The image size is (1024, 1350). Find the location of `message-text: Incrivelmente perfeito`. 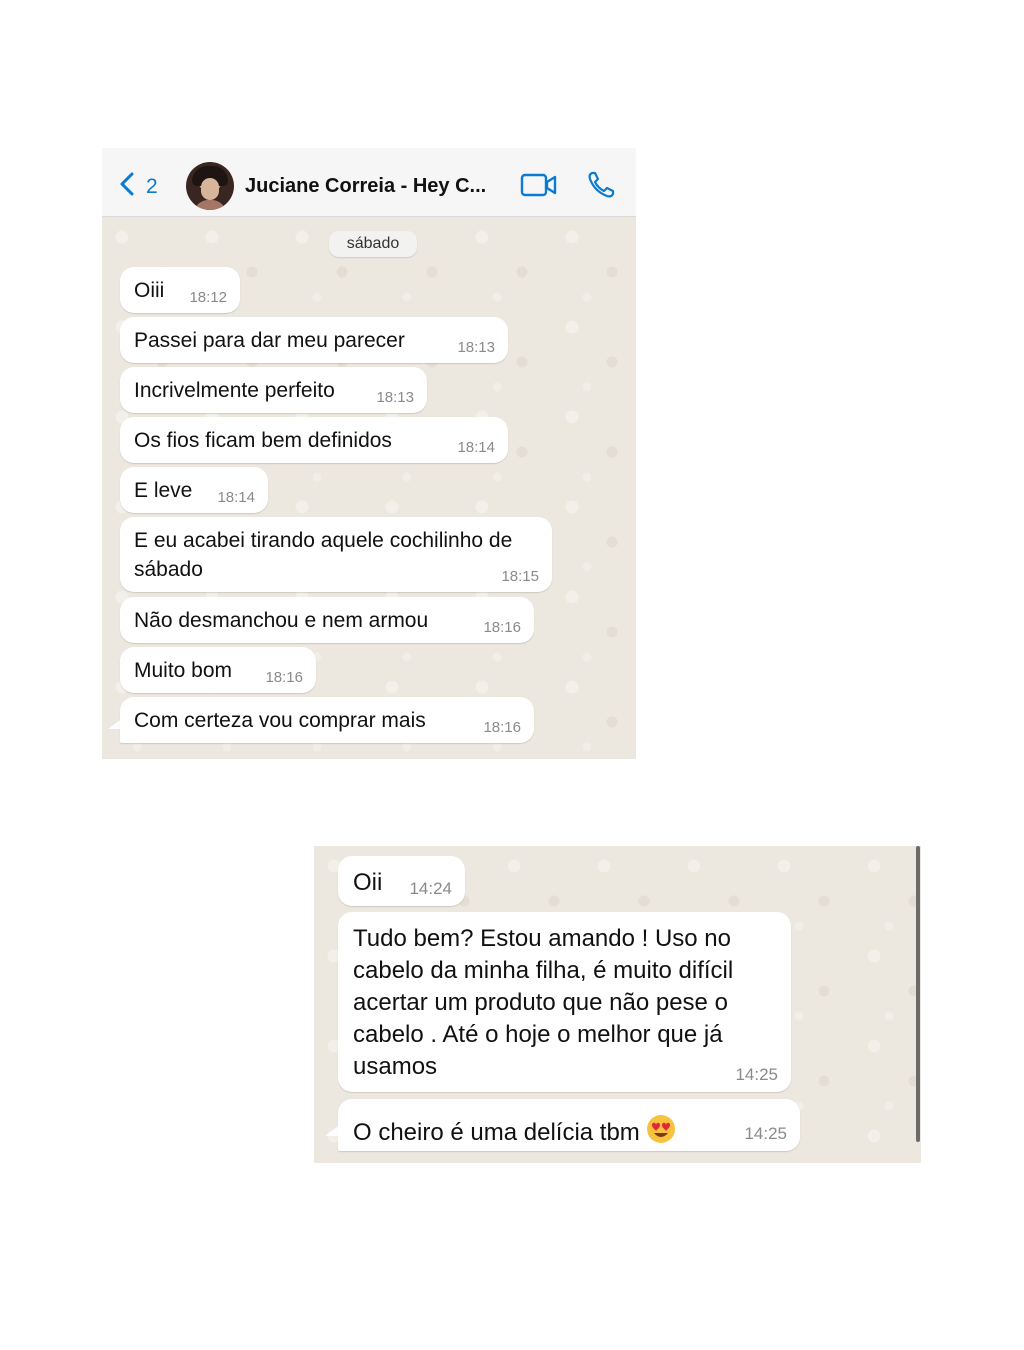

message-text: Incrivelmente perfeito is located at coordinates (234, 390).